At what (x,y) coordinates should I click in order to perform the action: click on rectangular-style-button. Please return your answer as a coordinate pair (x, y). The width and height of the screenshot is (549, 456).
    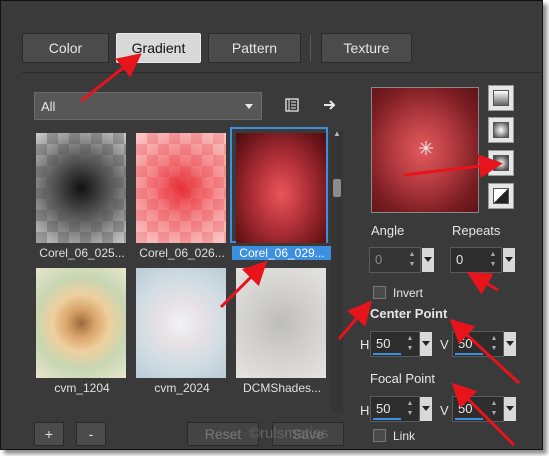
    Looking at the image, I should click on (501, 130).